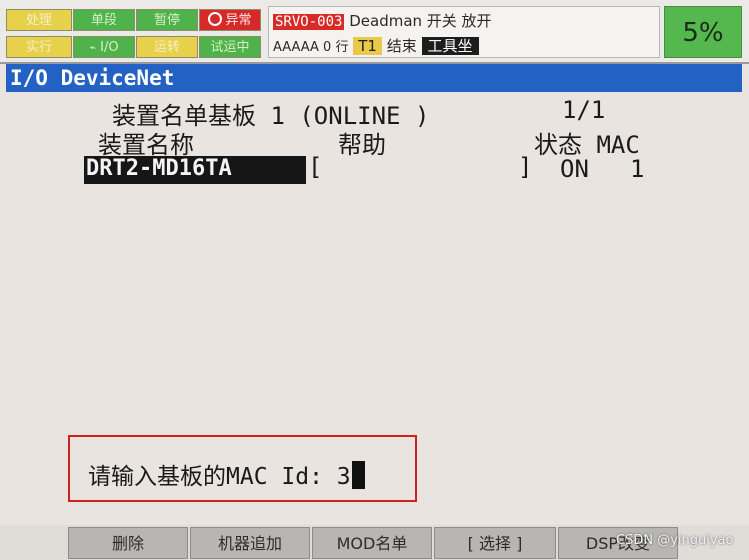 This screenshot has width=749, height=560. I want to click on mac-id-input-line: 请输入基板的MAC Id: 3, so click(226, 474).